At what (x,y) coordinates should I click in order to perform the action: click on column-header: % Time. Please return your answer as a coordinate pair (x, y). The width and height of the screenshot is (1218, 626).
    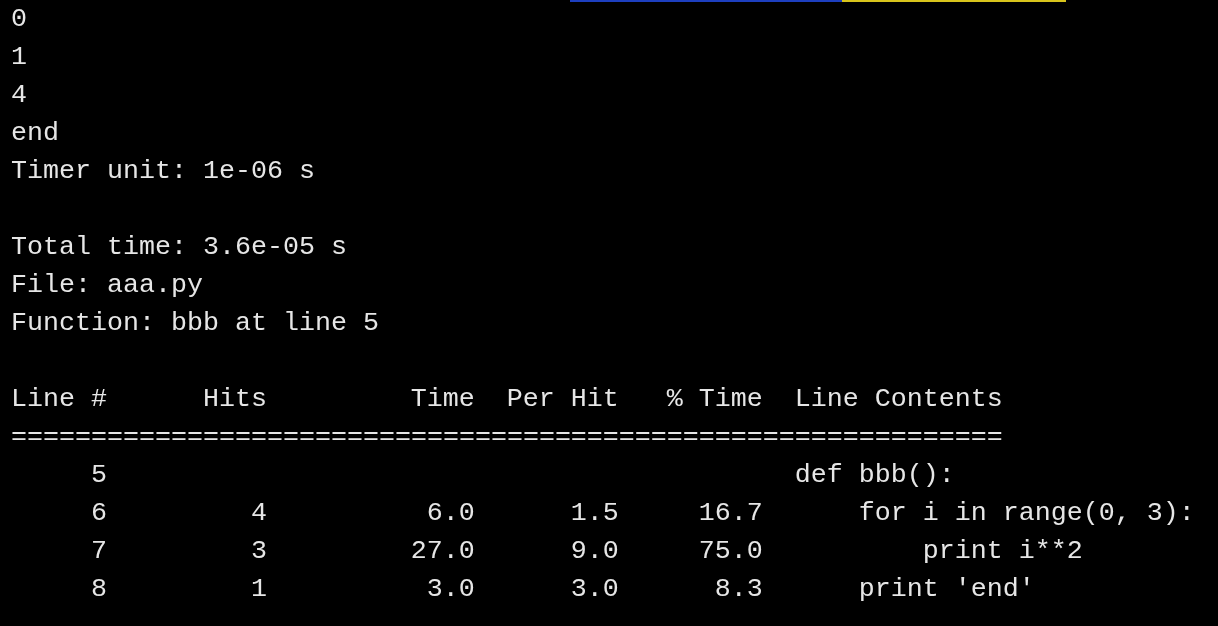
    Looking at the image, I should click on (714, 399).